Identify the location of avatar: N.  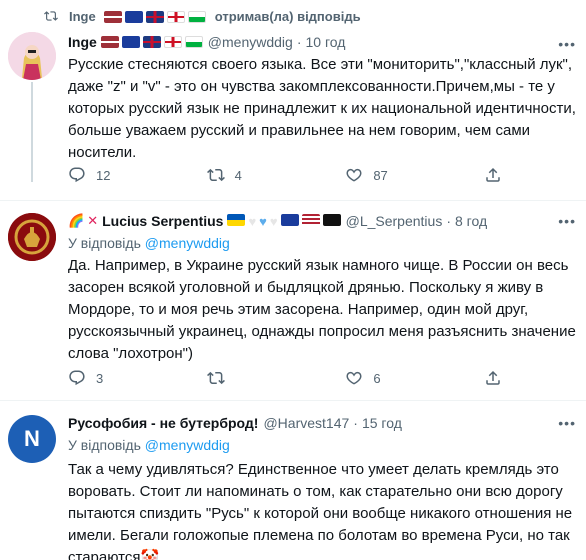
(32, 439).